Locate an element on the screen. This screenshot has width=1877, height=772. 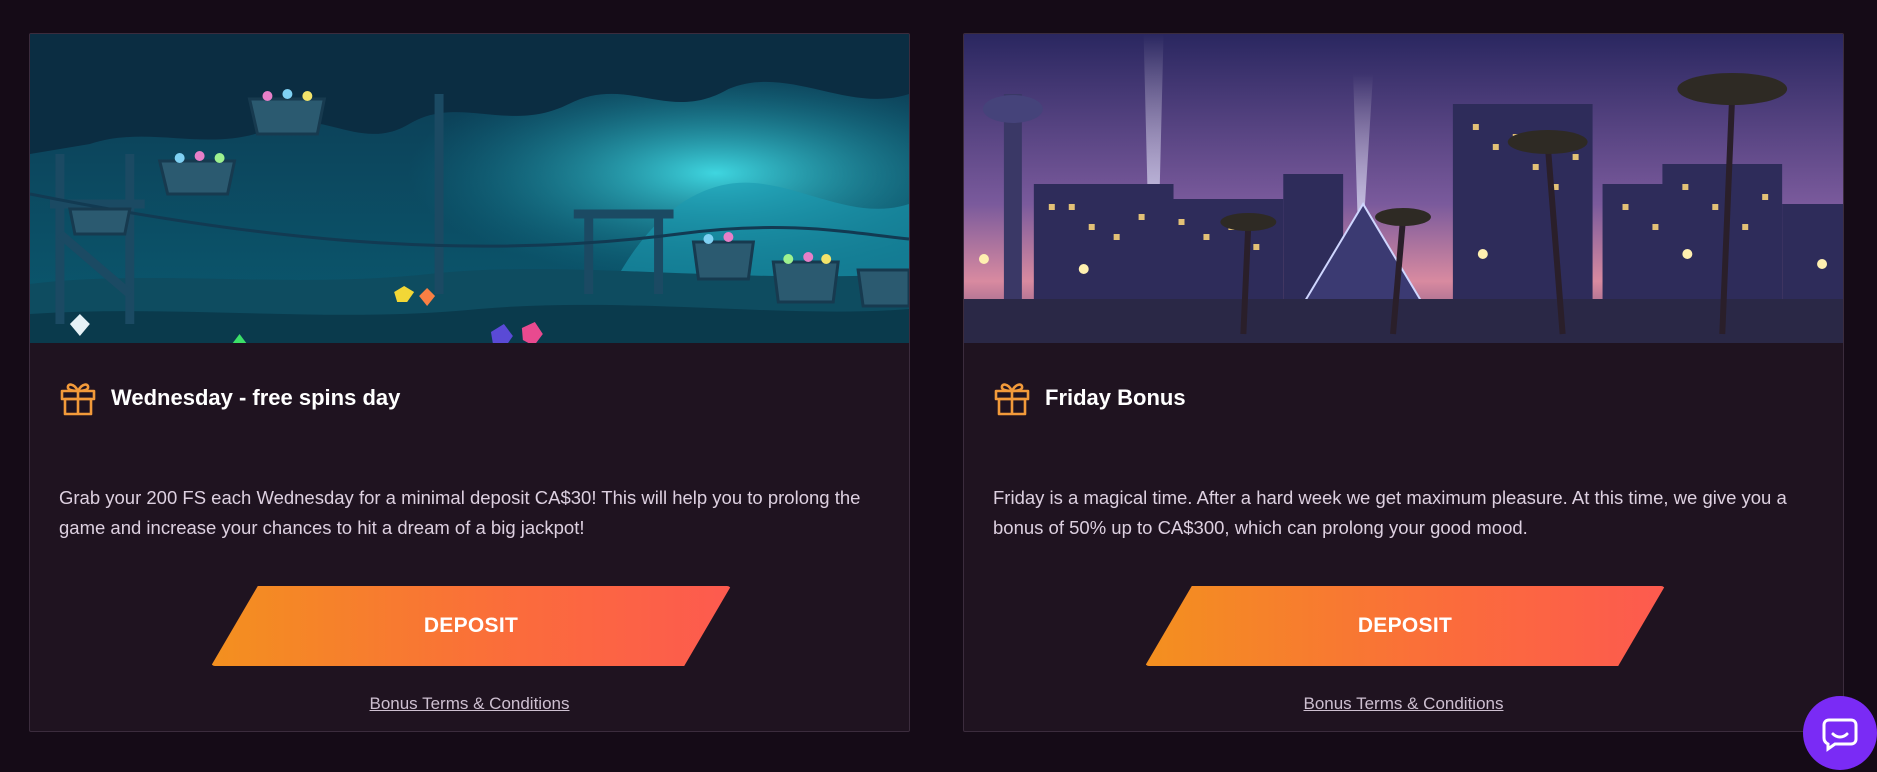
card-header: Friday Bonus is located at coordinates (1089, 398).